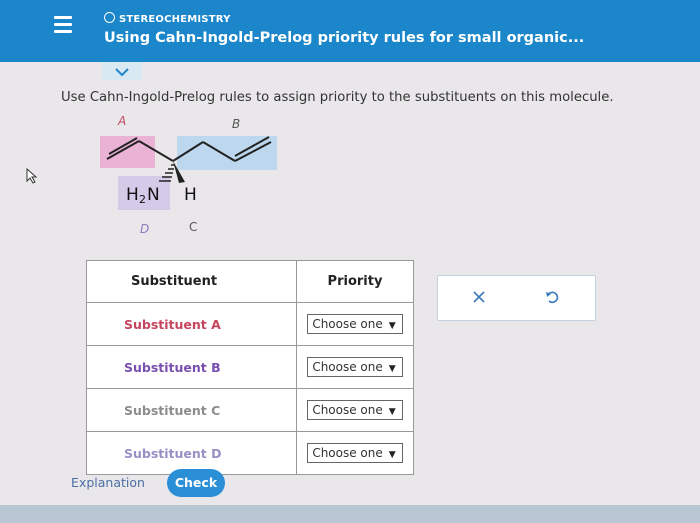 This screenshot has width=700, height=523. What do you see at coordinates (196, 483) in the screenshot?
I see `check-button: Check` at bounding box center [196, 483].